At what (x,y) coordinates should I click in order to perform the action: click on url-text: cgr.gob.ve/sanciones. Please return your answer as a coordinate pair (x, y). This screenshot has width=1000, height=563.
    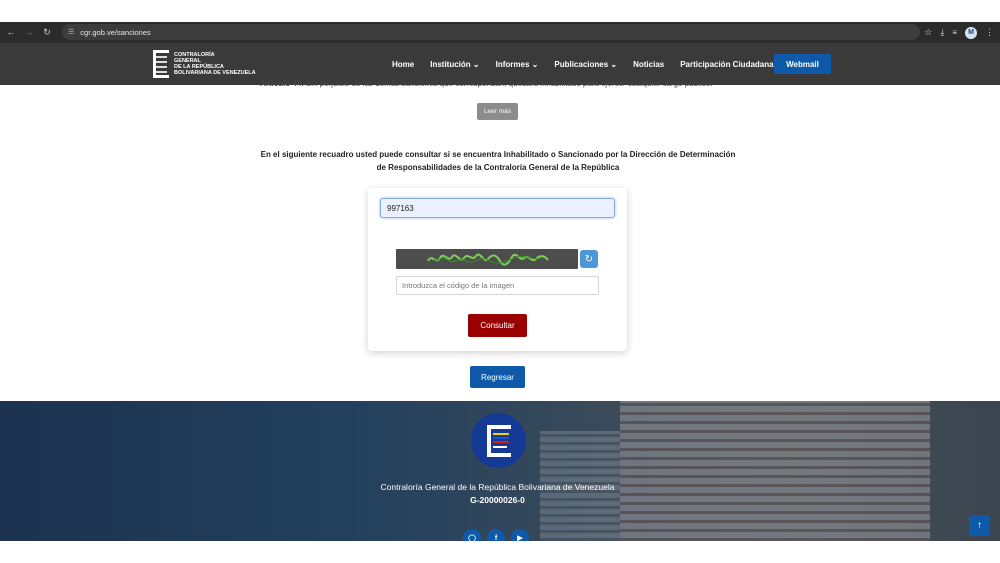
    Looking at the image, I should click on (115, 32).